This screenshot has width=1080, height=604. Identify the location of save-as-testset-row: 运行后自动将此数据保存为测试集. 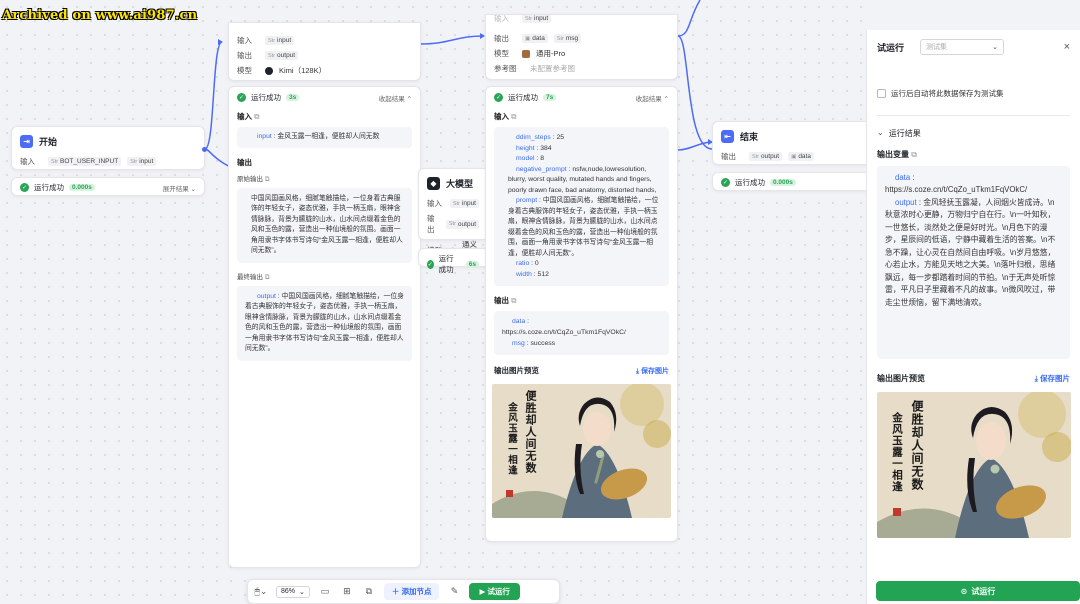
(973, 93).